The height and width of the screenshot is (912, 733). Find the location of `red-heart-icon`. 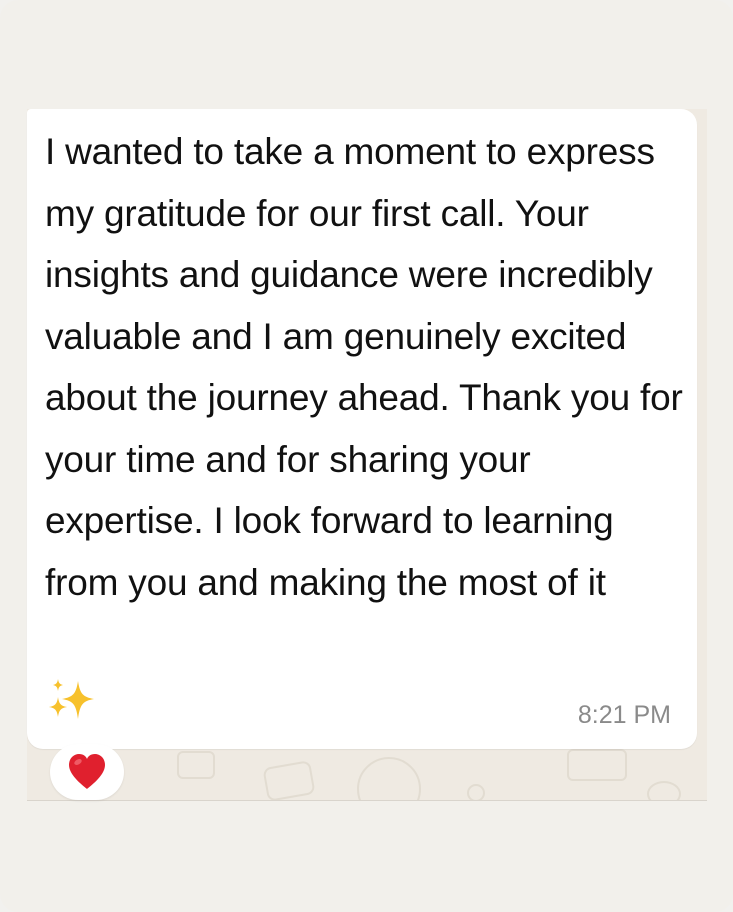

red-heart-icon is located at coordinates (87, 771).